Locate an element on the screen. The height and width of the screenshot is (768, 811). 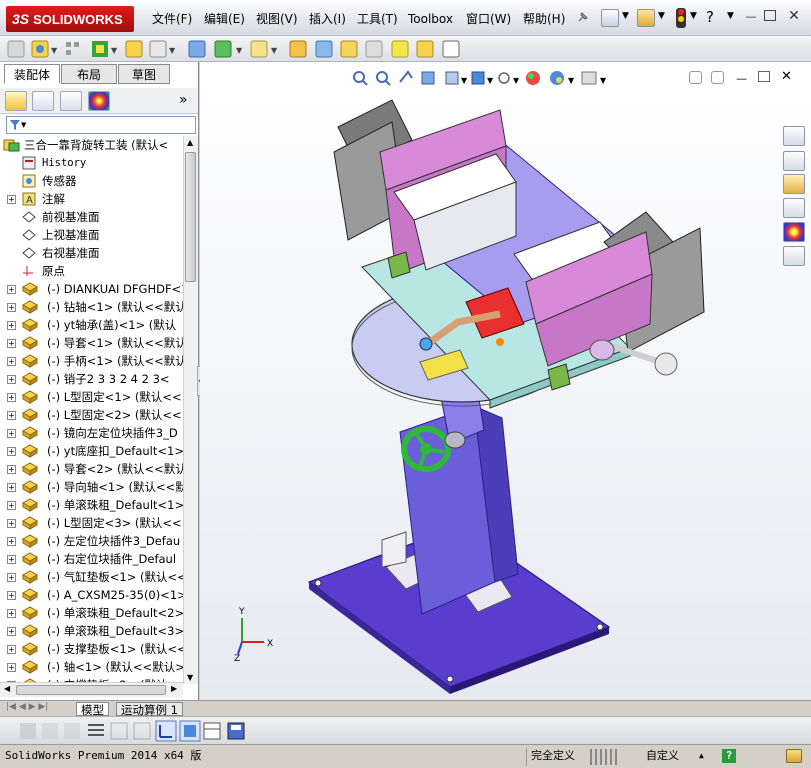
bottom-toolbar-icons is located at coordinates (130, 731).